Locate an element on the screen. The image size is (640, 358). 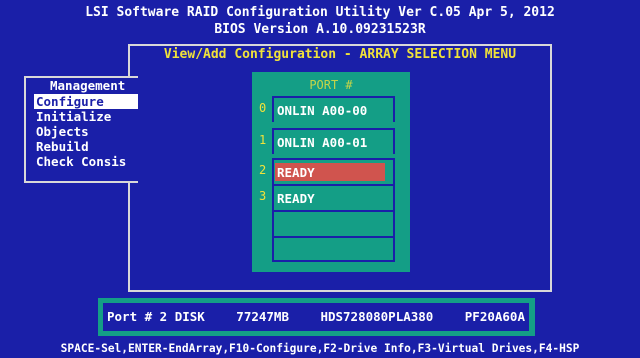
port-index: 0 is located at coordinates (263, 108).